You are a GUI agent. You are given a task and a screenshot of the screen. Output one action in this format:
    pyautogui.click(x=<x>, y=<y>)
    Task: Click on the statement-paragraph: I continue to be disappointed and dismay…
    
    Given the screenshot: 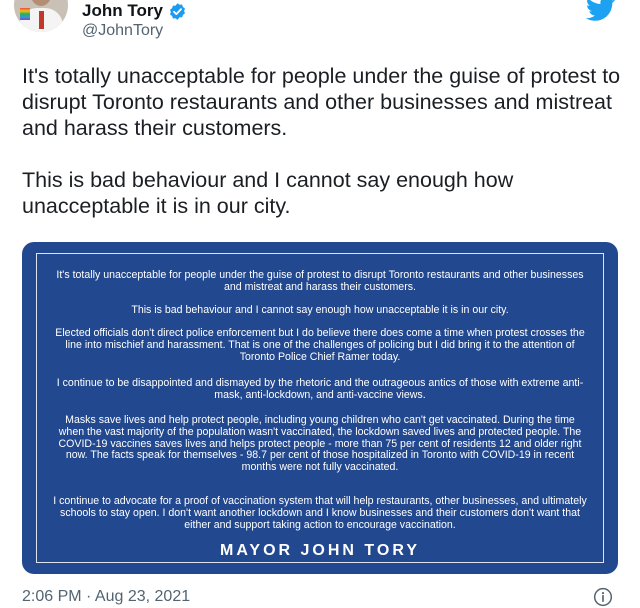 What is the action you would take?
    pyautogui.click(x=320, y=389)
    